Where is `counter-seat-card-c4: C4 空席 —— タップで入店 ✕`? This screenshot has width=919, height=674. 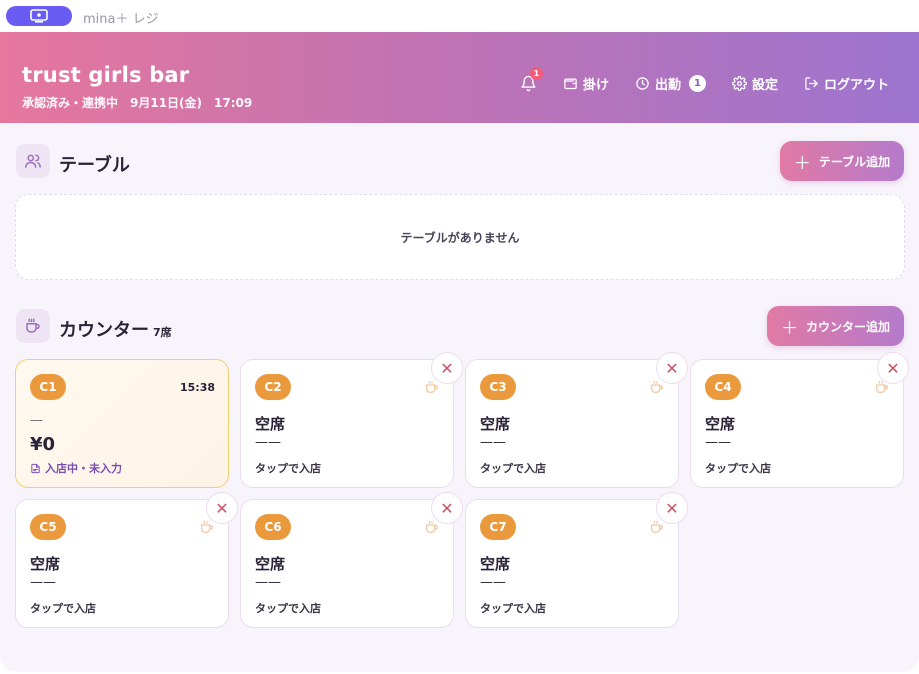
counter-seat-card-c4: C4 空席 —— タップで入店 ✕ is located at coordinates (799, 420).